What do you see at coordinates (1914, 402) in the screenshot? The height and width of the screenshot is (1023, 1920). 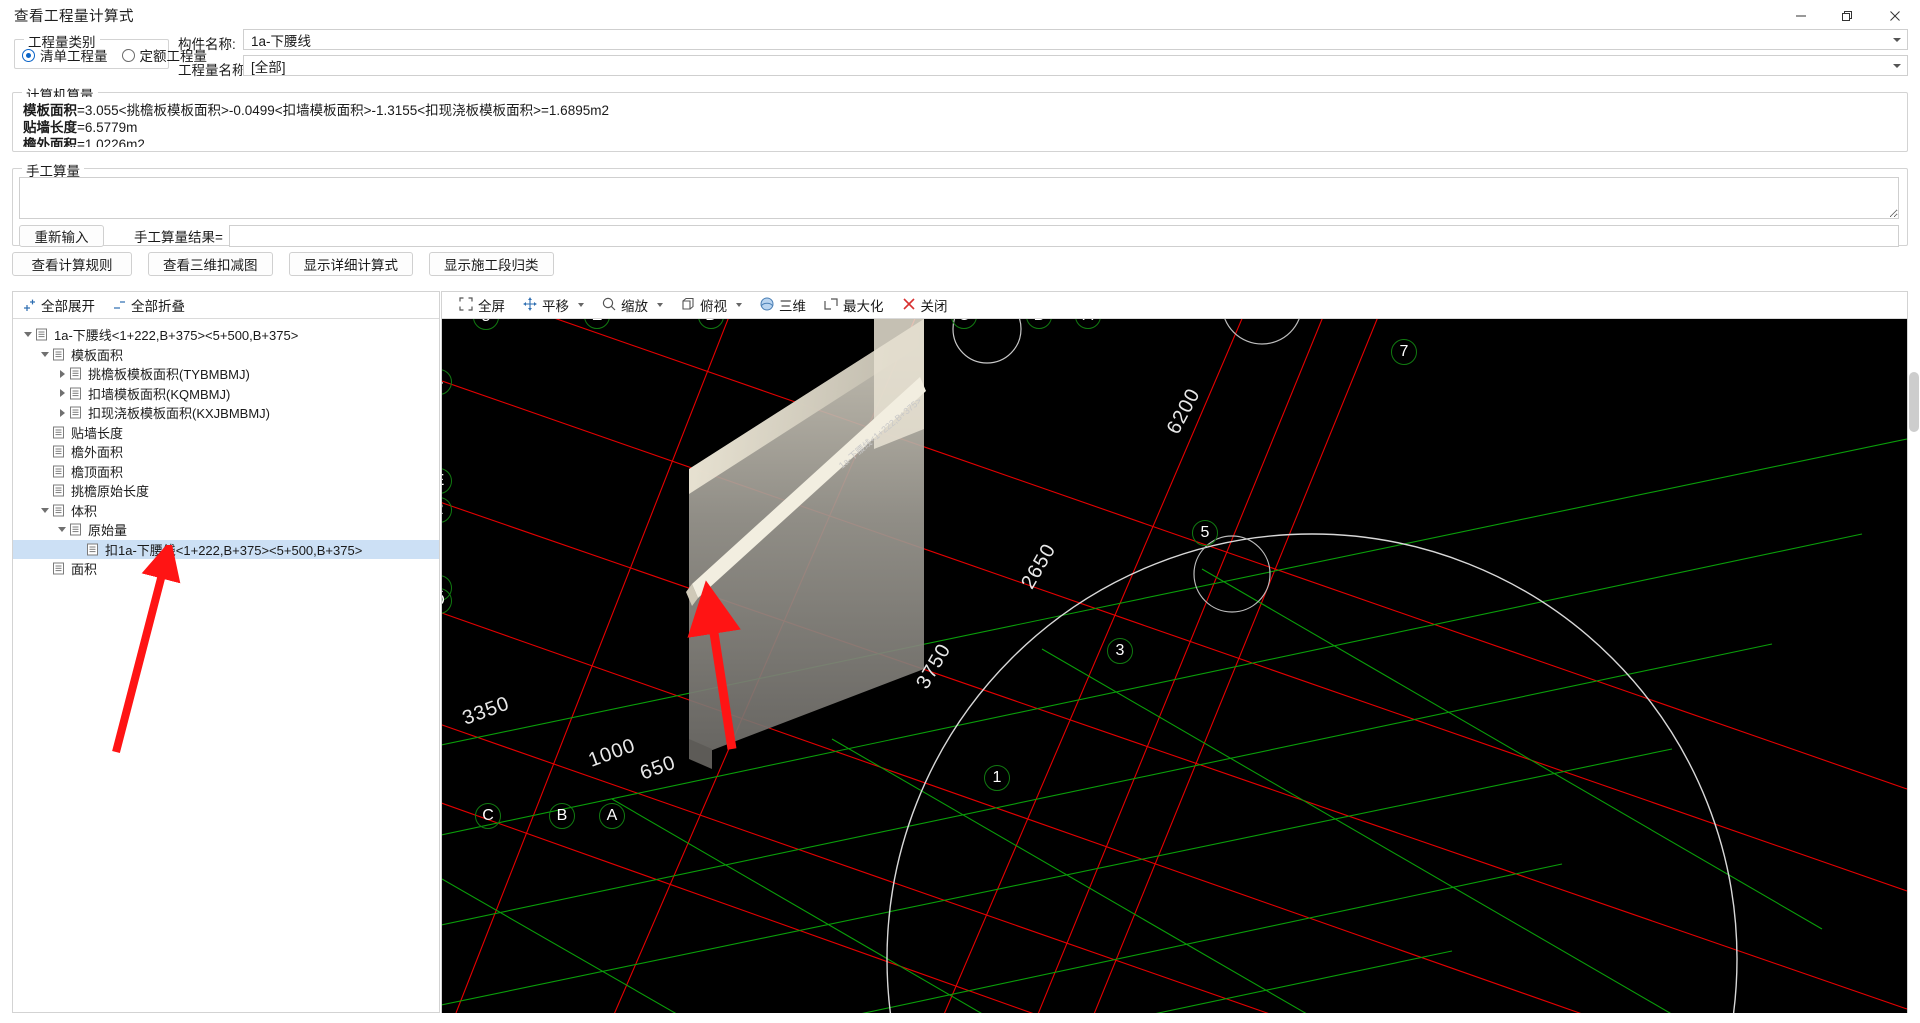 I see `viewer-scrollbar-thumb` at bounding box center [1914, 402].